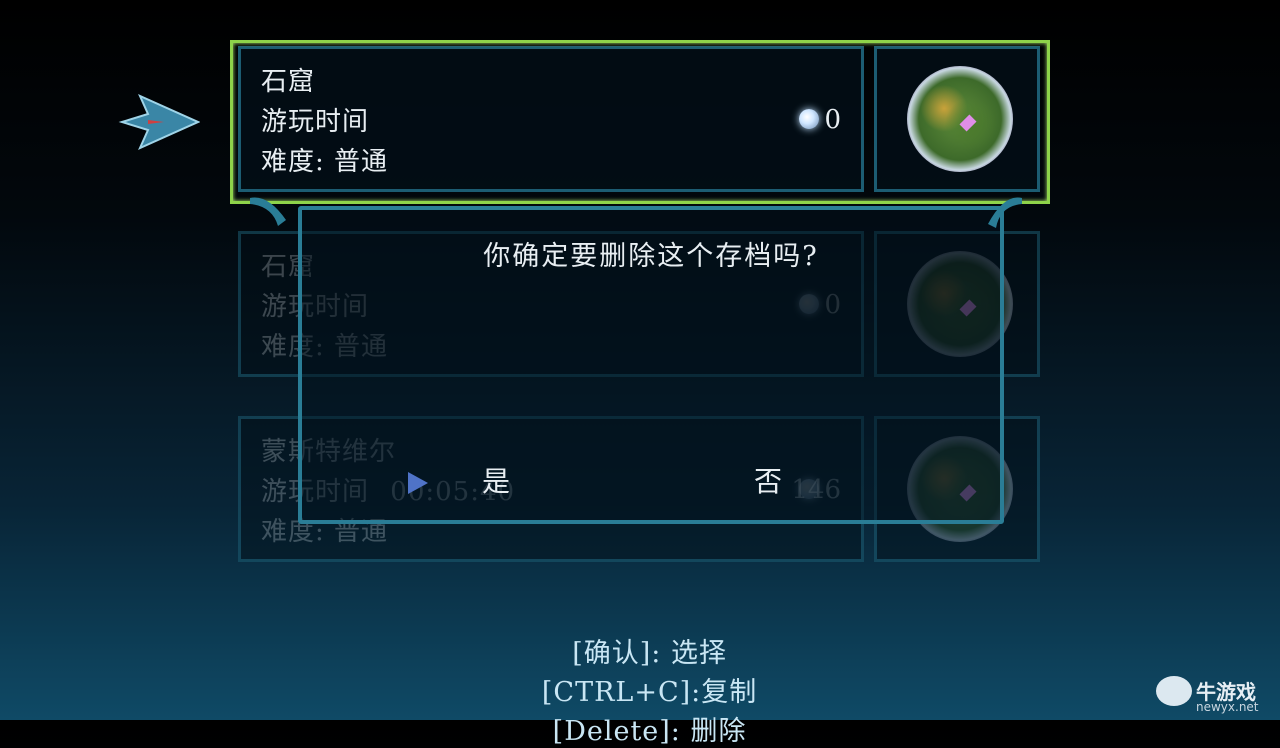 Image resolution: width=1280 pixels, height=748 pixels. I want to click on option-pointer-icon, so click(418, 483).